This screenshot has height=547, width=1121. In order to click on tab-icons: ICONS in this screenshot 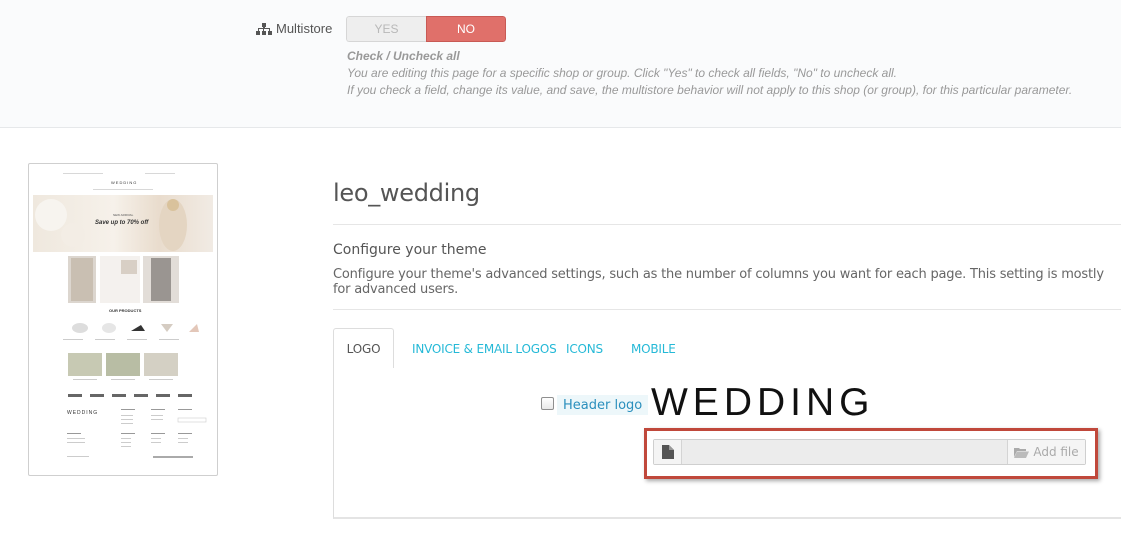, I will do `click(584, 348)`.